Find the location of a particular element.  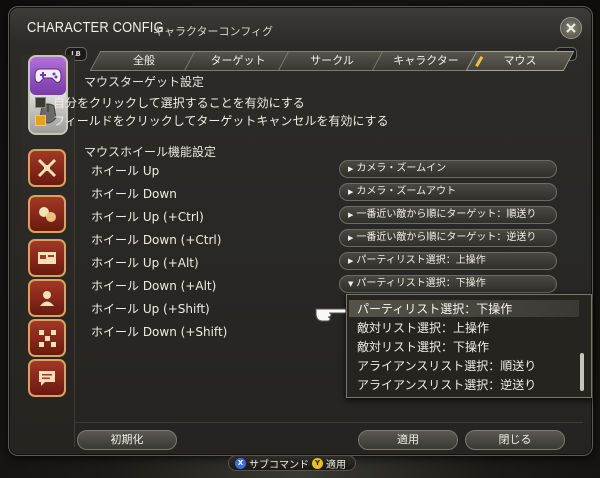

wheel-down-shift-label: ホイール Down (+Shift) is located at coordinates (159, 332).